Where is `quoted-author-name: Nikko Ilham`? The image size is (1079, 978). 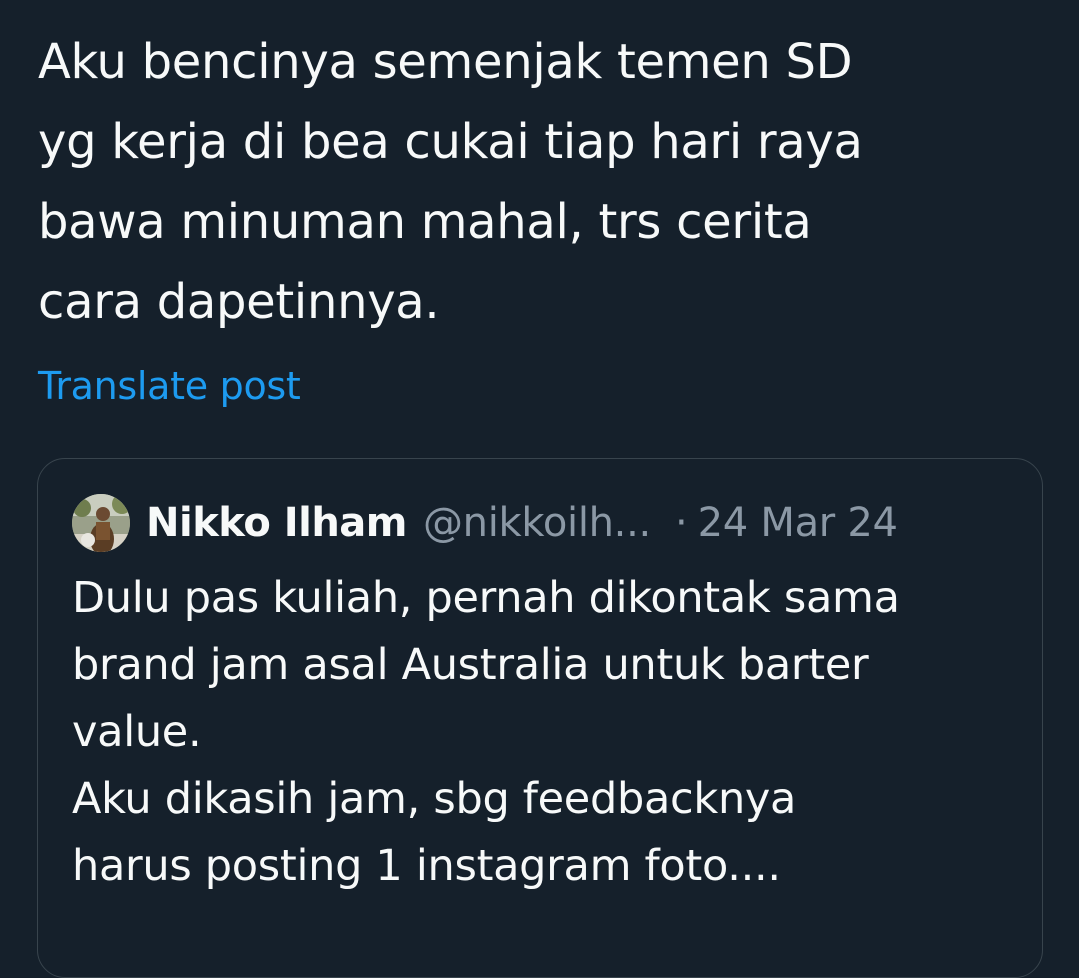
quoted-author-name: Nikko Ilham is located at coordinates (276, 523).